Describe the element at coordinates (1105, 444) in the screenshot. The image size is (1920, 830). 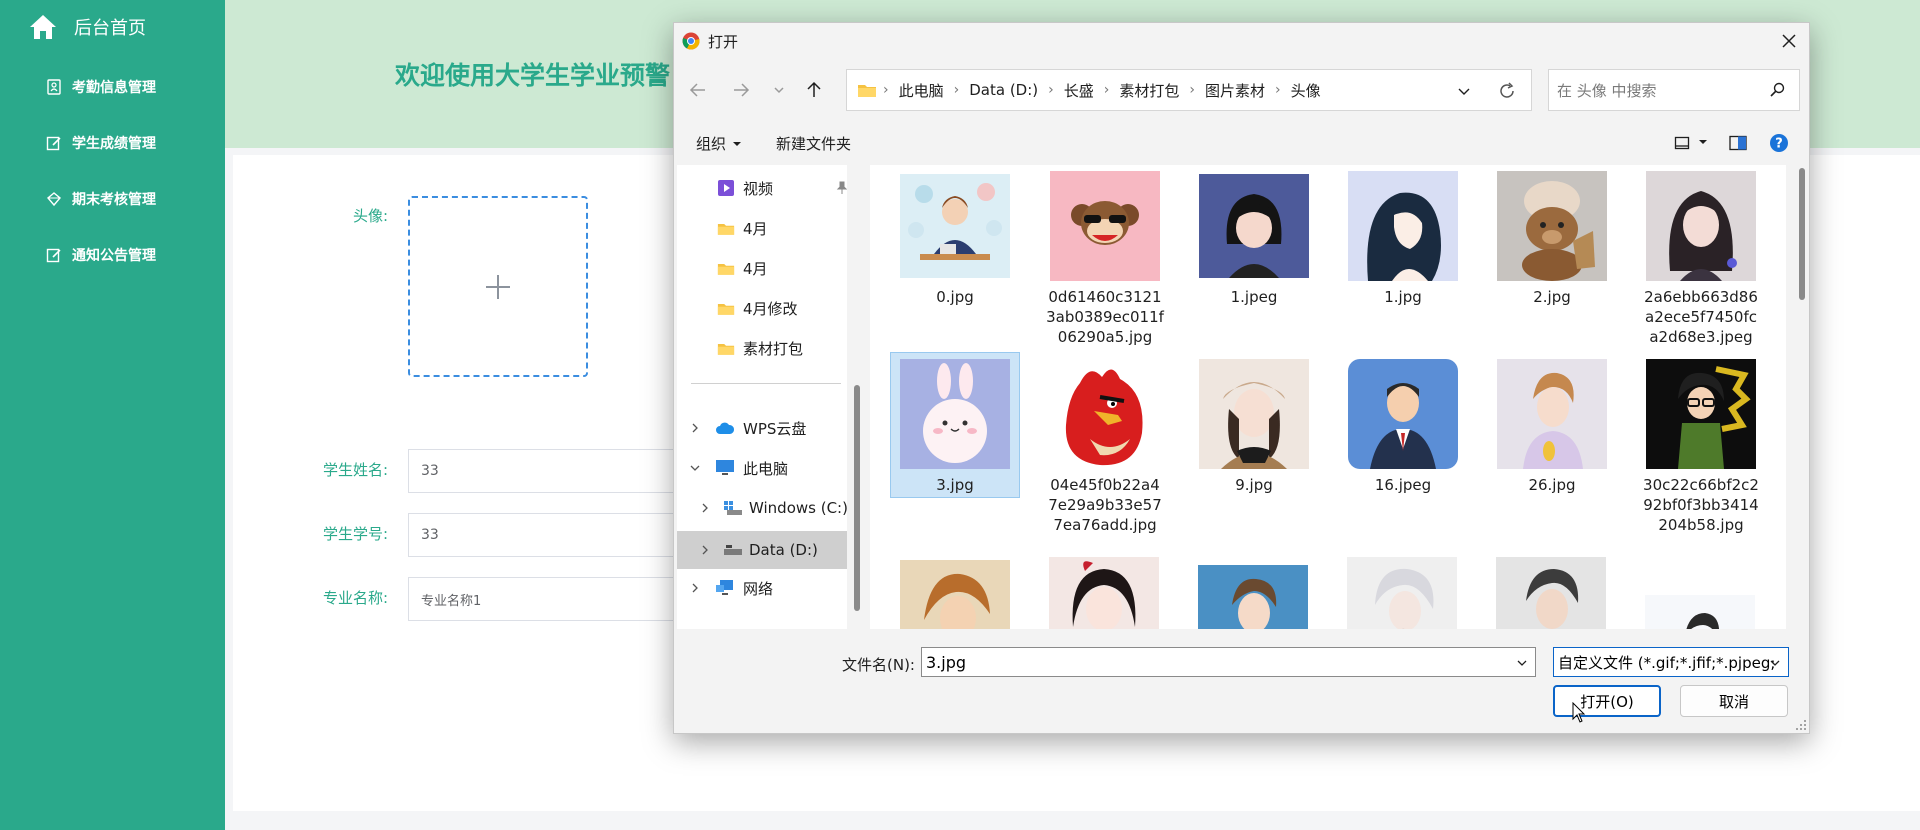
I see `file-item: 04e45f0b22a47e29a9b33e577ea76add.jpg` at that location.